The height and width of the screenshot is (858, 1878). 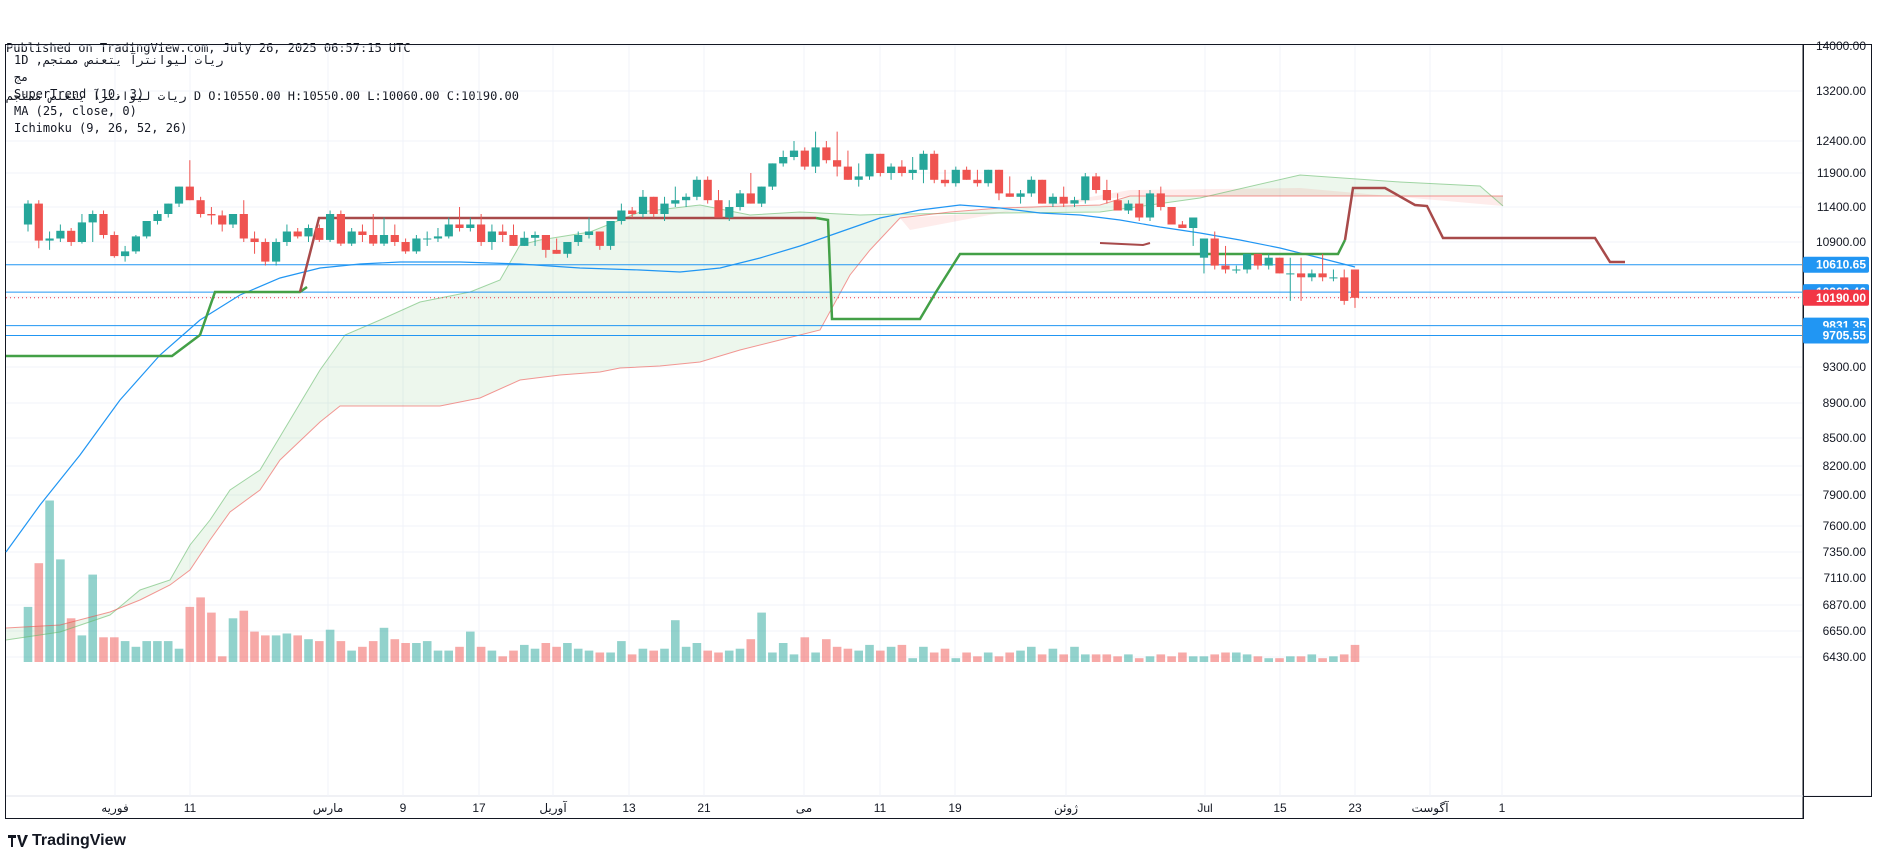 What do you see at coordinates (67, 841) in the screenshot?
I see `tradingview-logo: TradingView` at bounding box center [67, 841].